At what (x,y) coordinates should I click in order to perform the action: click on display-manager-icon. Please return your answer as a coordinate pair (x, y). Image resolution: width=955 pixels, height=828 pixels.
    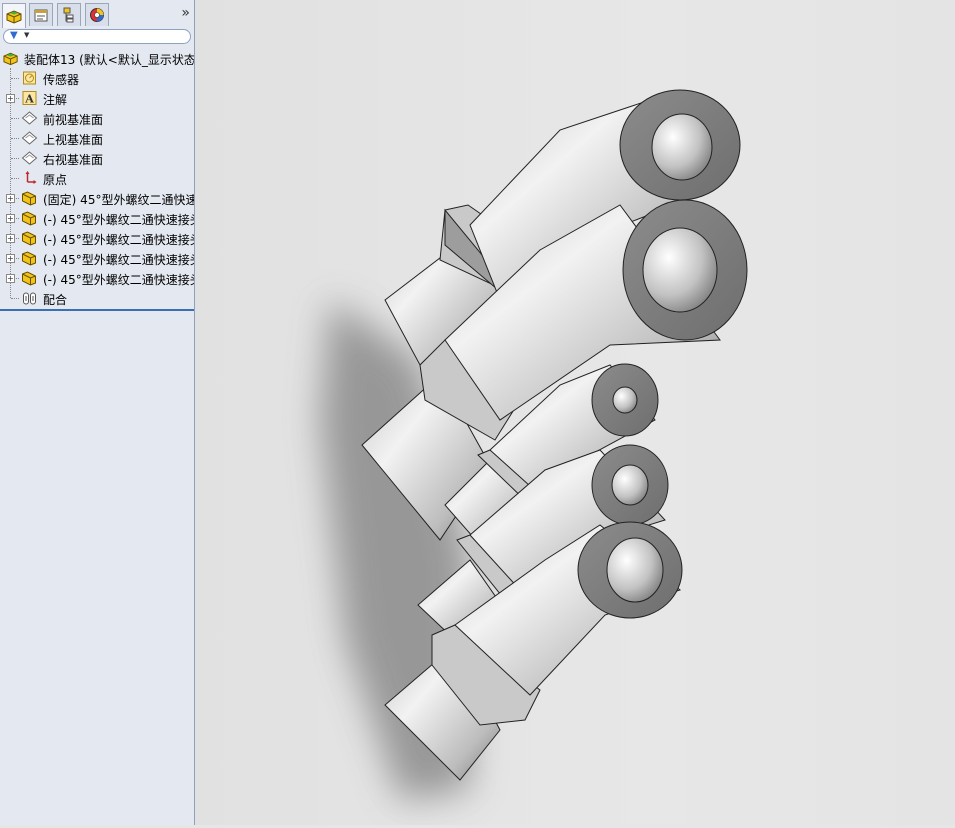
    Looking at the image, I should click on (97, 15).